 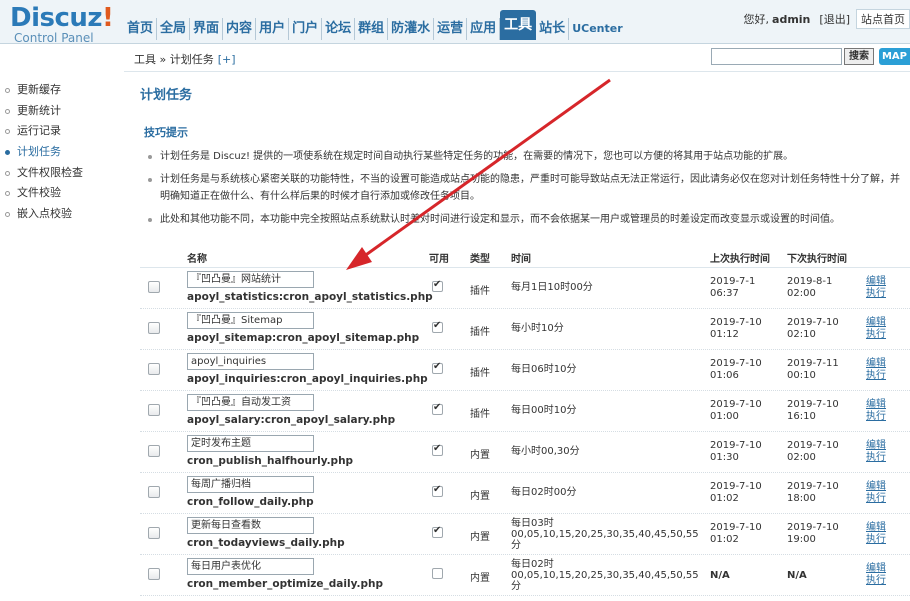 I want to click on nav-item: 全局, so click(x=174, y=29).